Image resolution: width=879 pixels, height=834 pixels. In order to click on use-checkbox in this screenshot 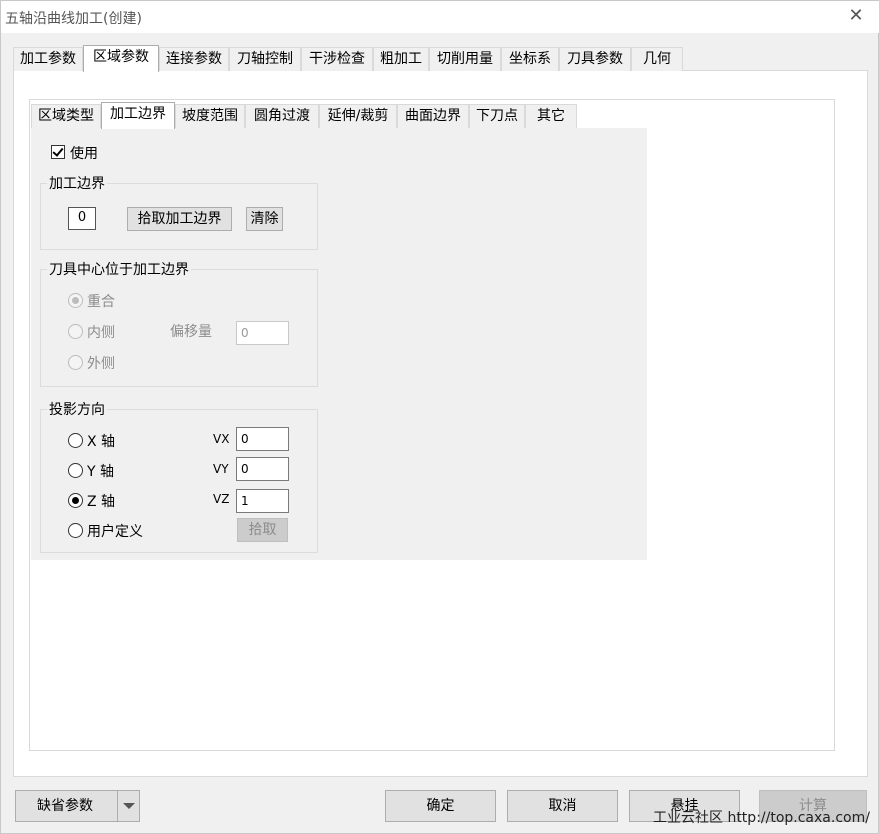, I will do `click(58, 152)`.